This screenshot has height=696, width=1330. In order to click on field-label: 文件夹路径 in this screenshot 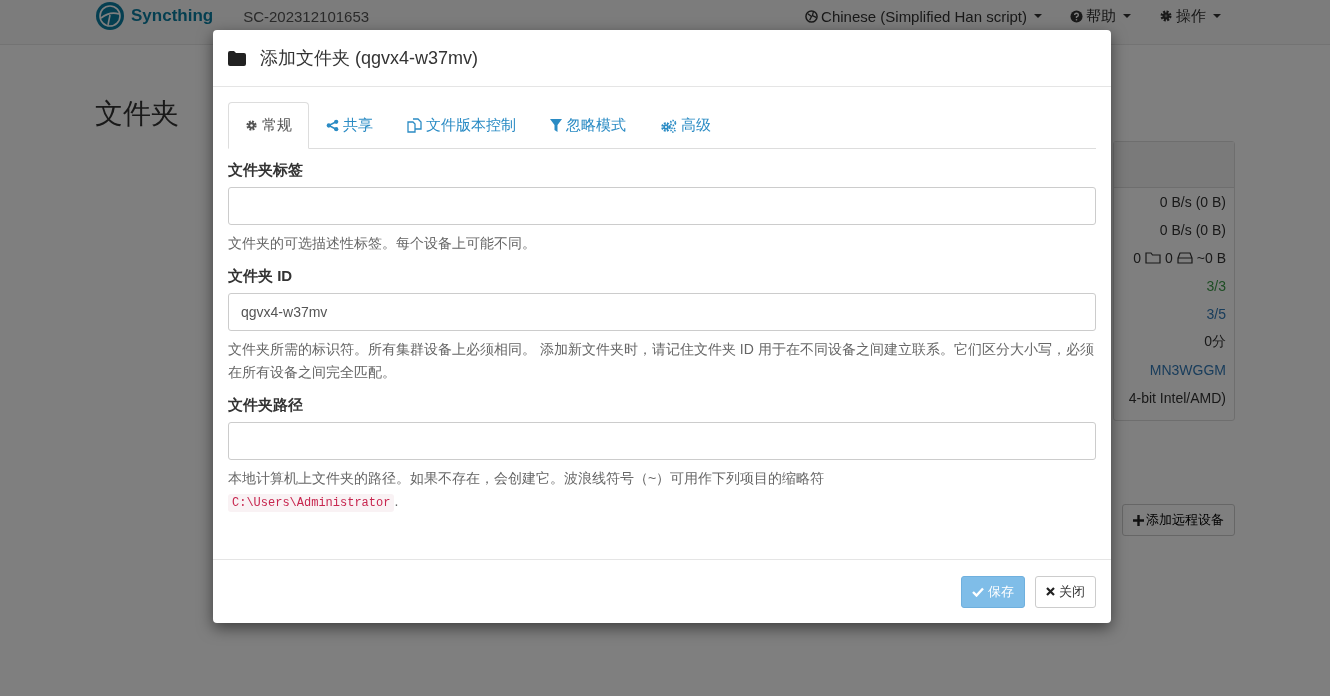, I will do `click(266, 405)`.